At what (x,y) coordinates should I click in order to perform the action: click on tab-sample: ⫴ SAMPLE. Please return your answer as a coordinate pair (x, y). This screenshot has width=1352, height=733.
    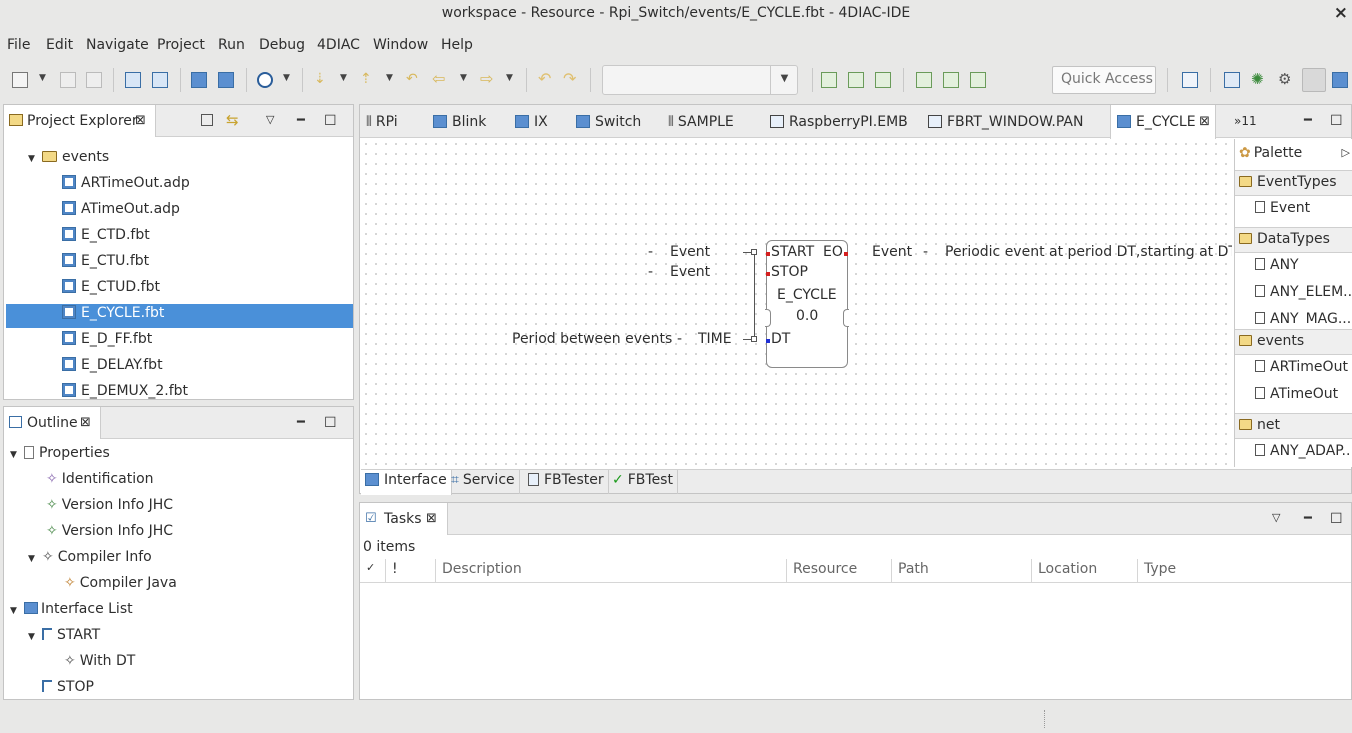
    Looking at the image, I should click on (701, 121).